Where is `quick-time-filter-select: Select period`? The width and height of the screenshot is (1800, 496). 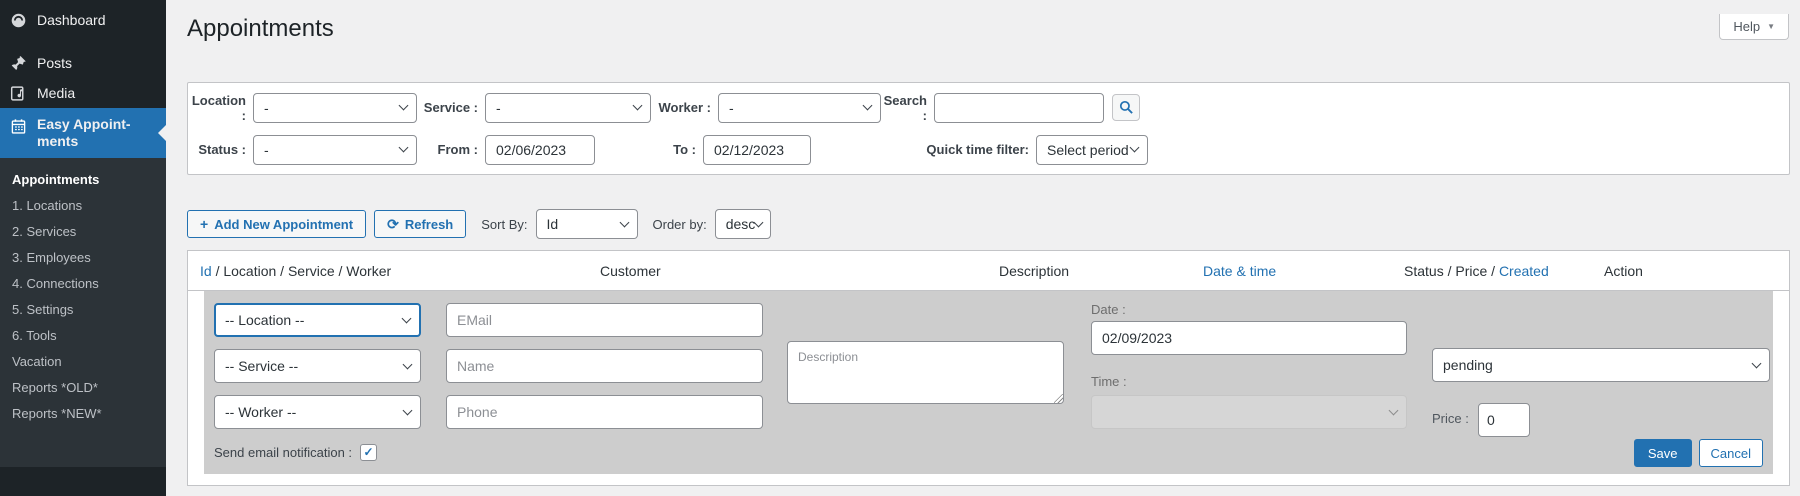
quick-time-filter-select: Select period is located at coordinates (1092, 149).